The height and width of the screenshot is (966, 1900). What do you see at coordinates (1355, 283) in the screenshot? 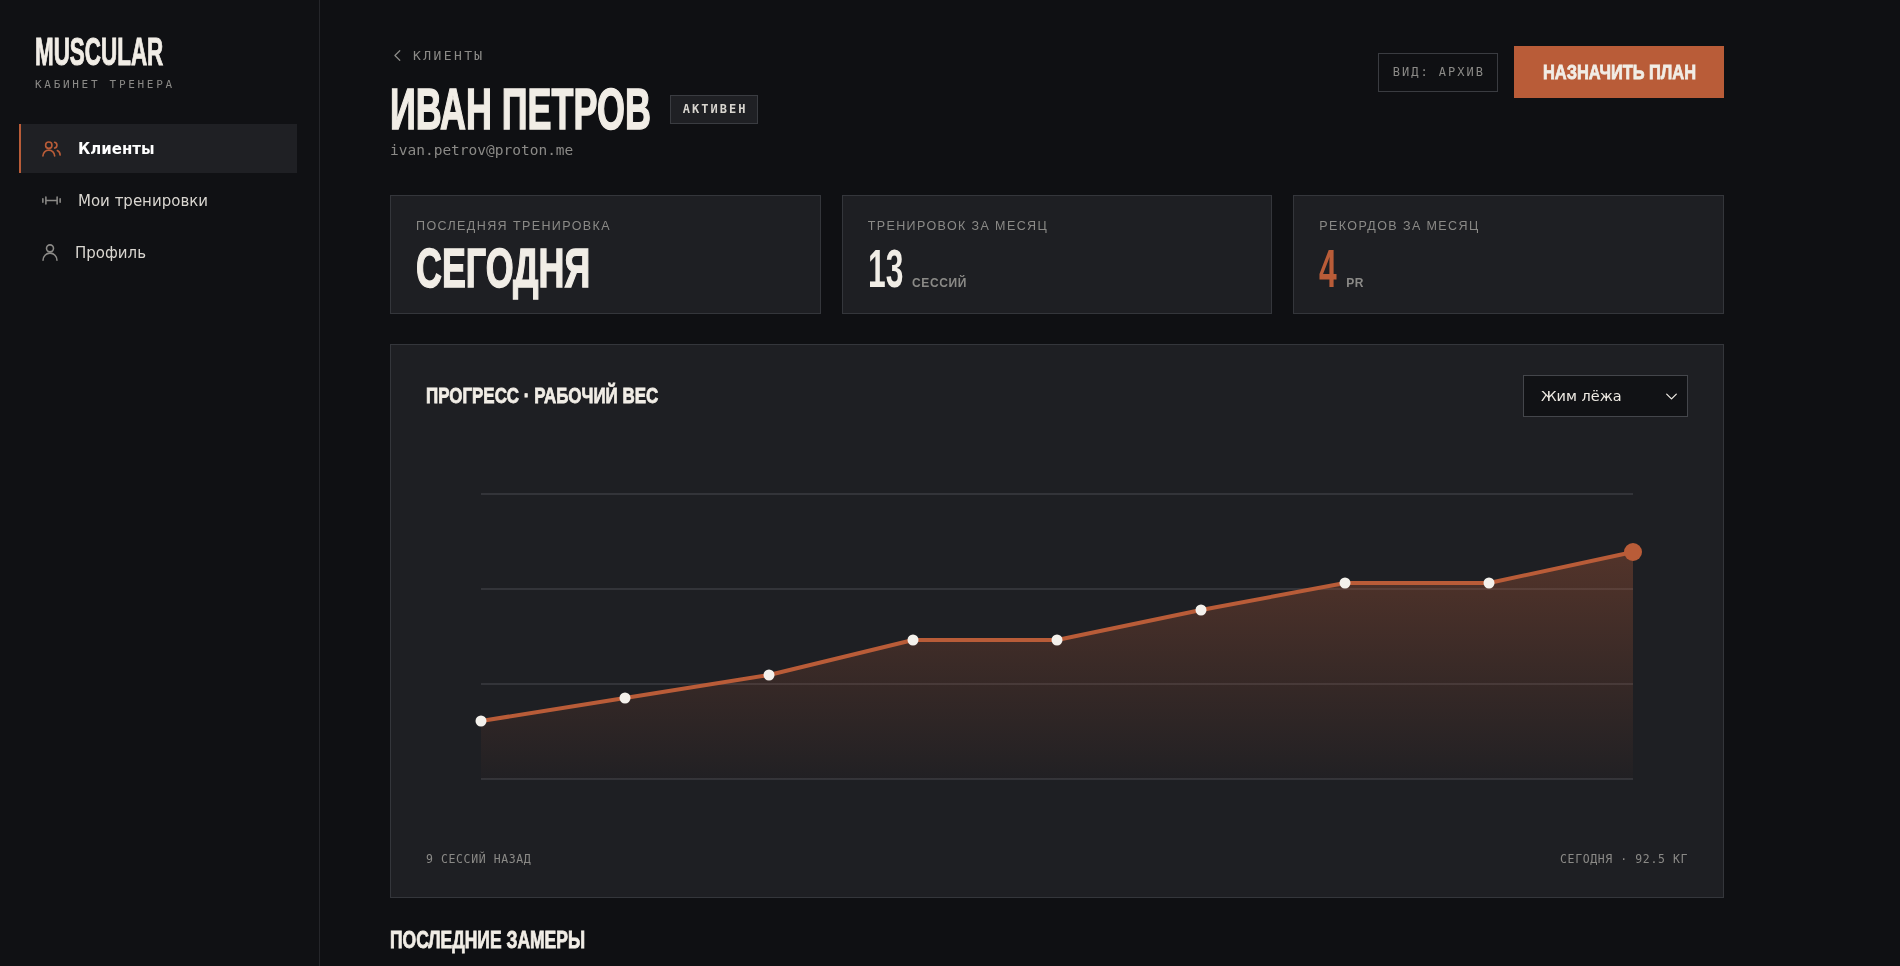
I see `stat-unit: PR` at bounding box center [1355, 283].